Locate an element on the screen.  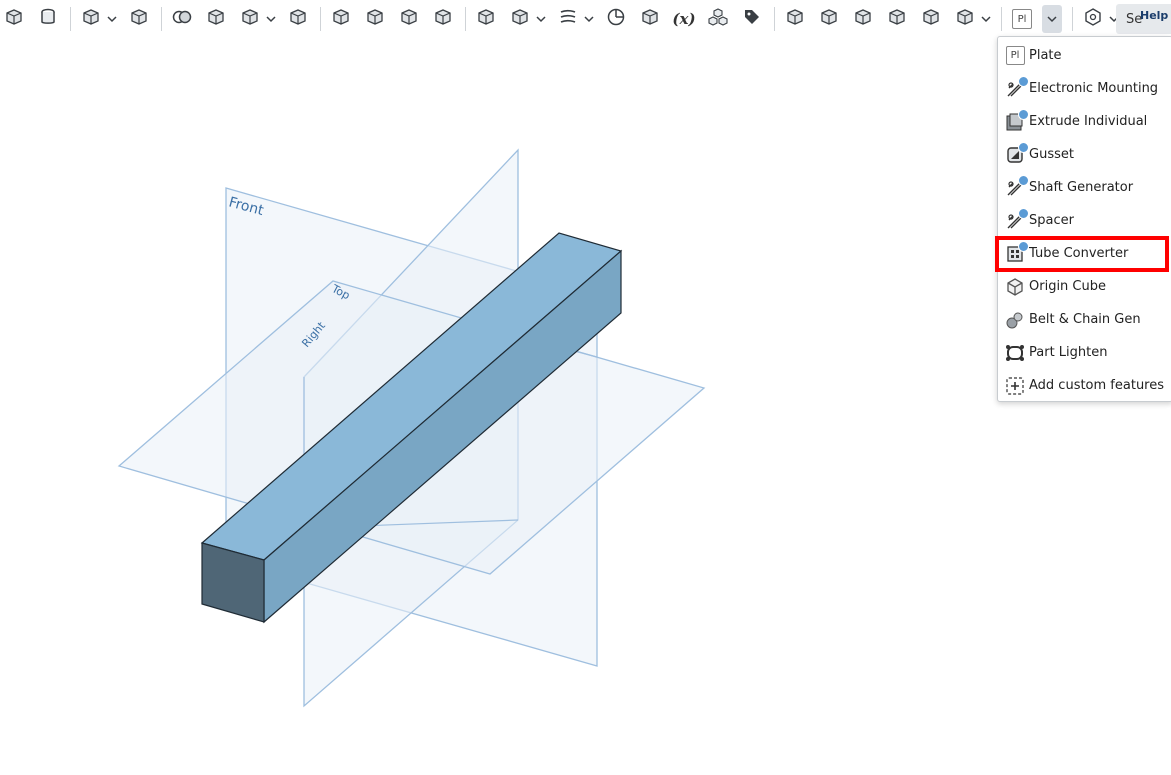
menu-item-origin-cube: Origin Cube is located at coordinates (1084, 286).